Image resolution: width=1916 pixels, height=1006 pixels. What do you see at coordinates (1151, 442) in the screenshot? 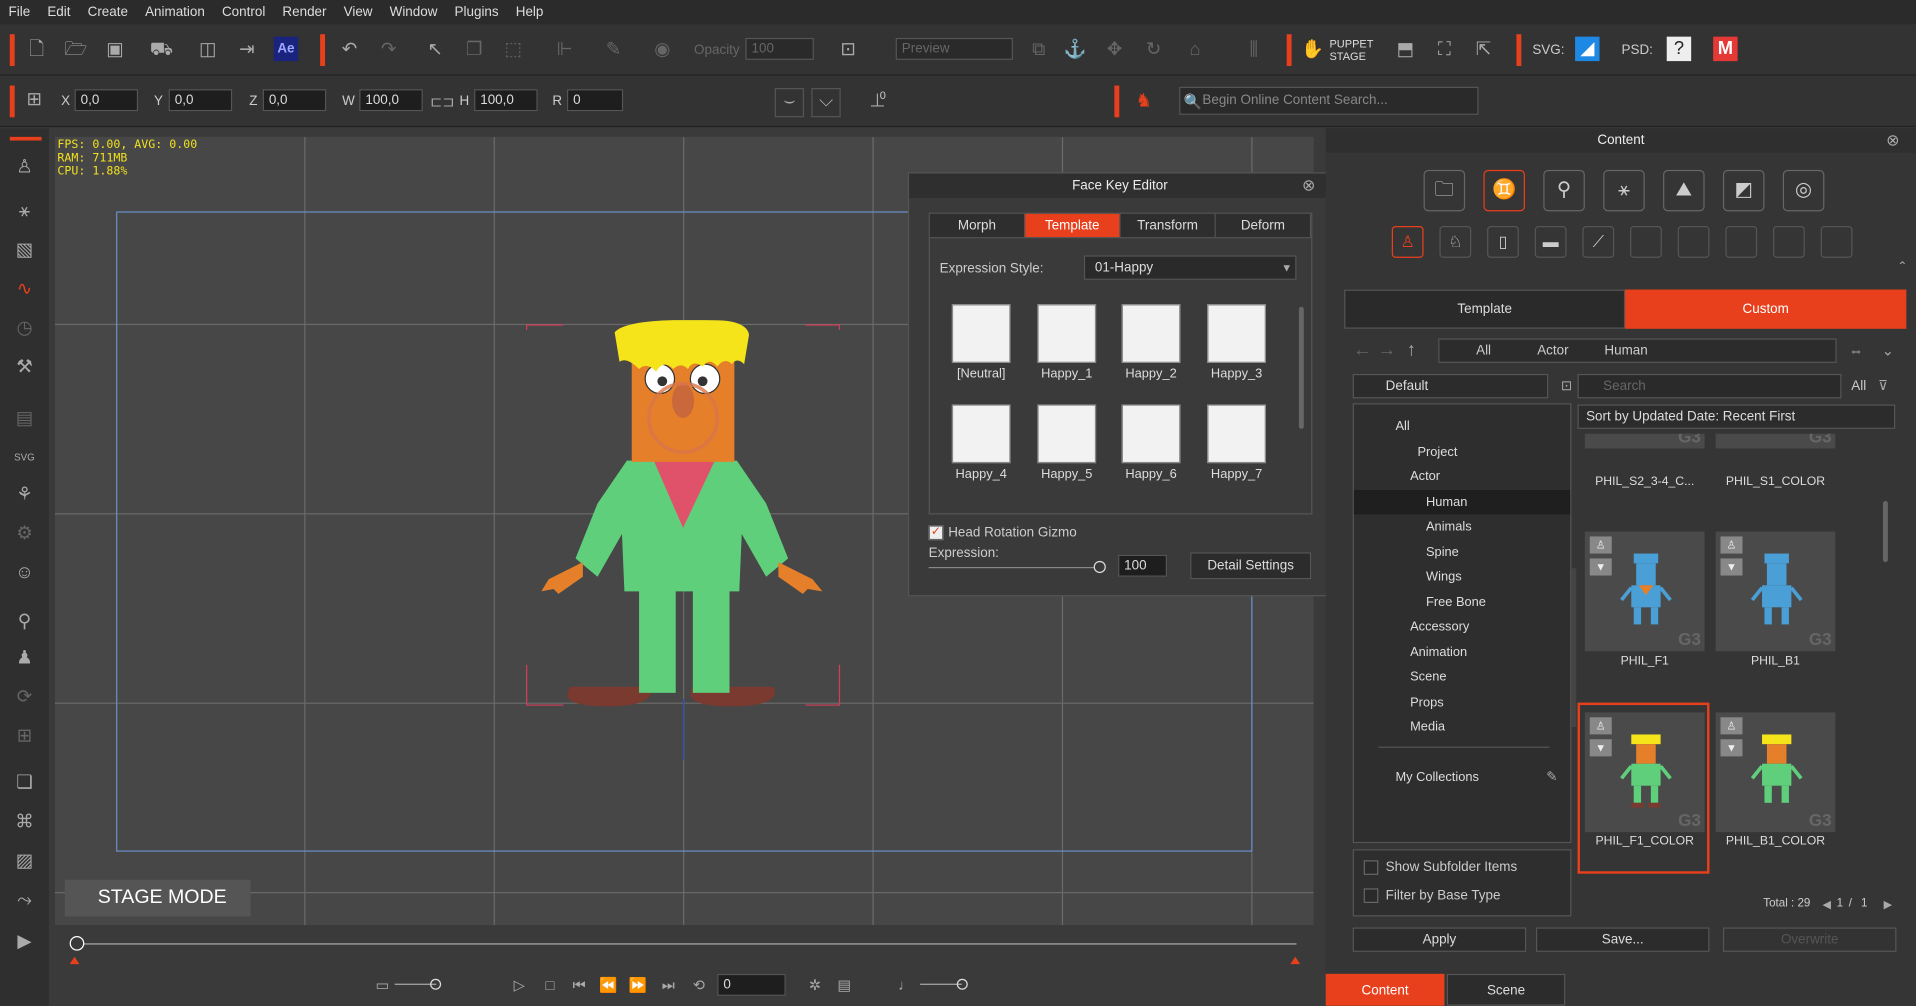
I see `face-happy-6: Happy_6` at bounding box center [1151, 442].